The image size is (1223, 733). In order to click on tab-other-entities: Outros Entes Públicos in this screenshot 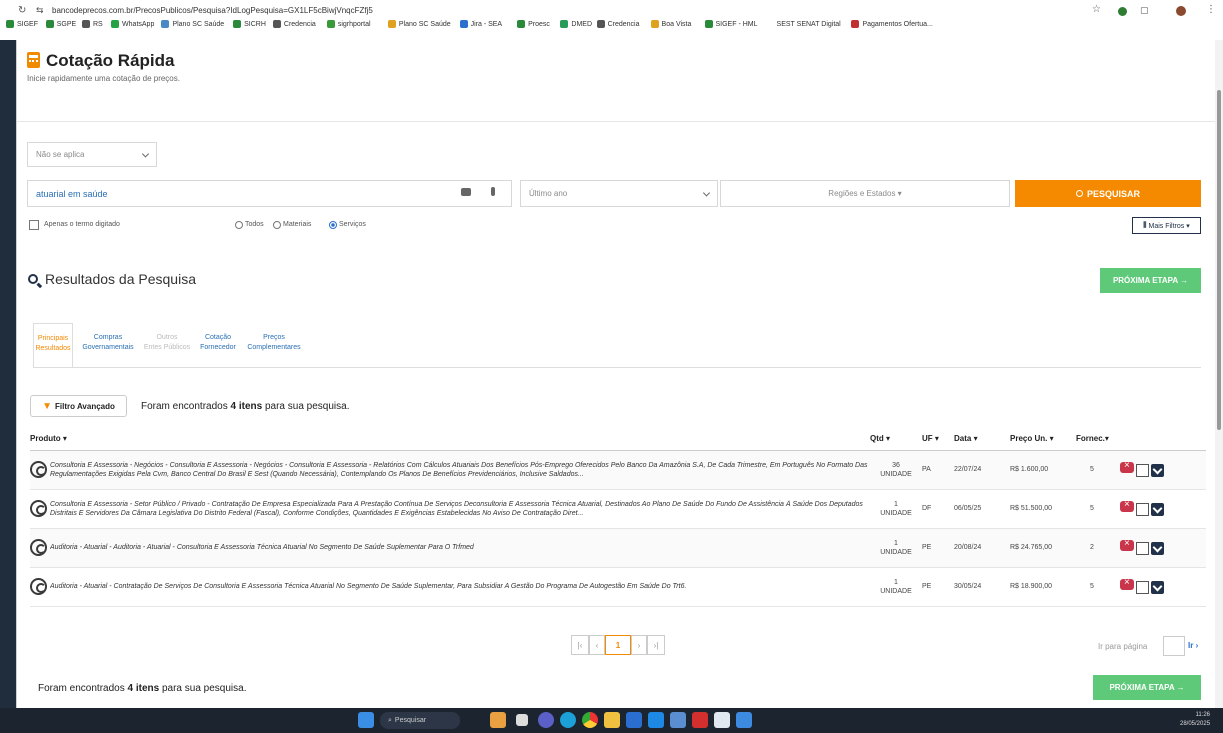, I will do `click(167, 343)`.